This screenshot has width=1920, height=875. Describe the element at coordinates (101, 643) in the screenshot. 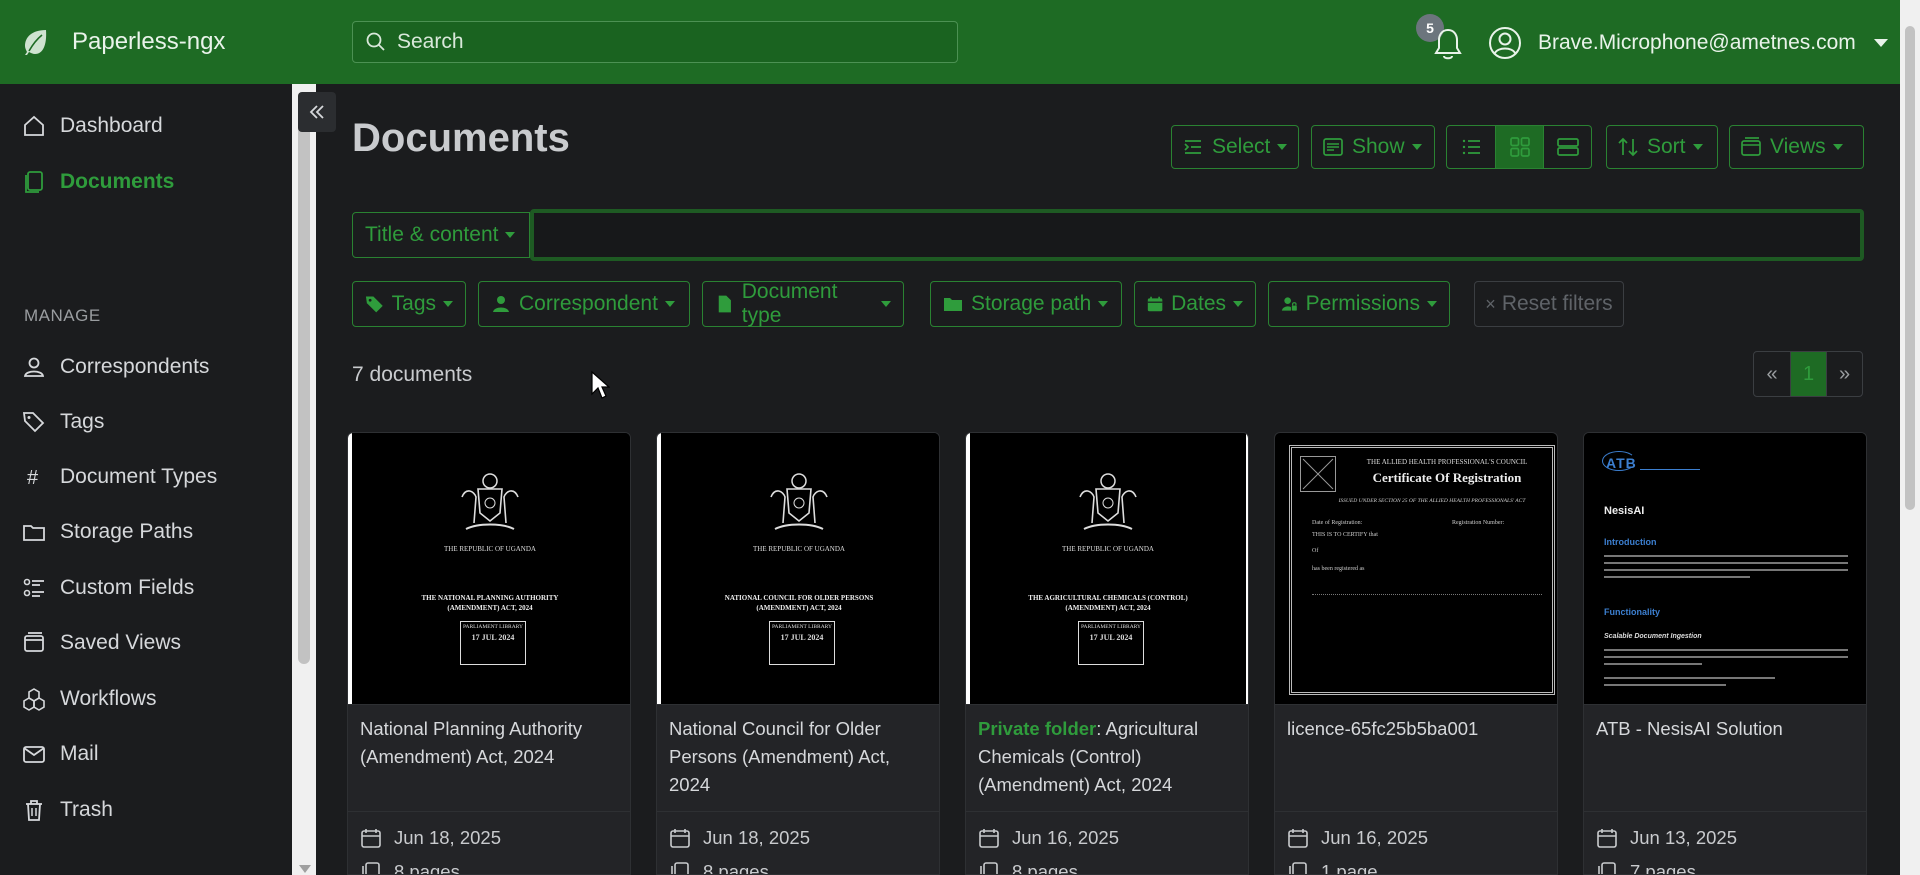

I see `sidebar-item-saved-views: Saved Views` at that location.